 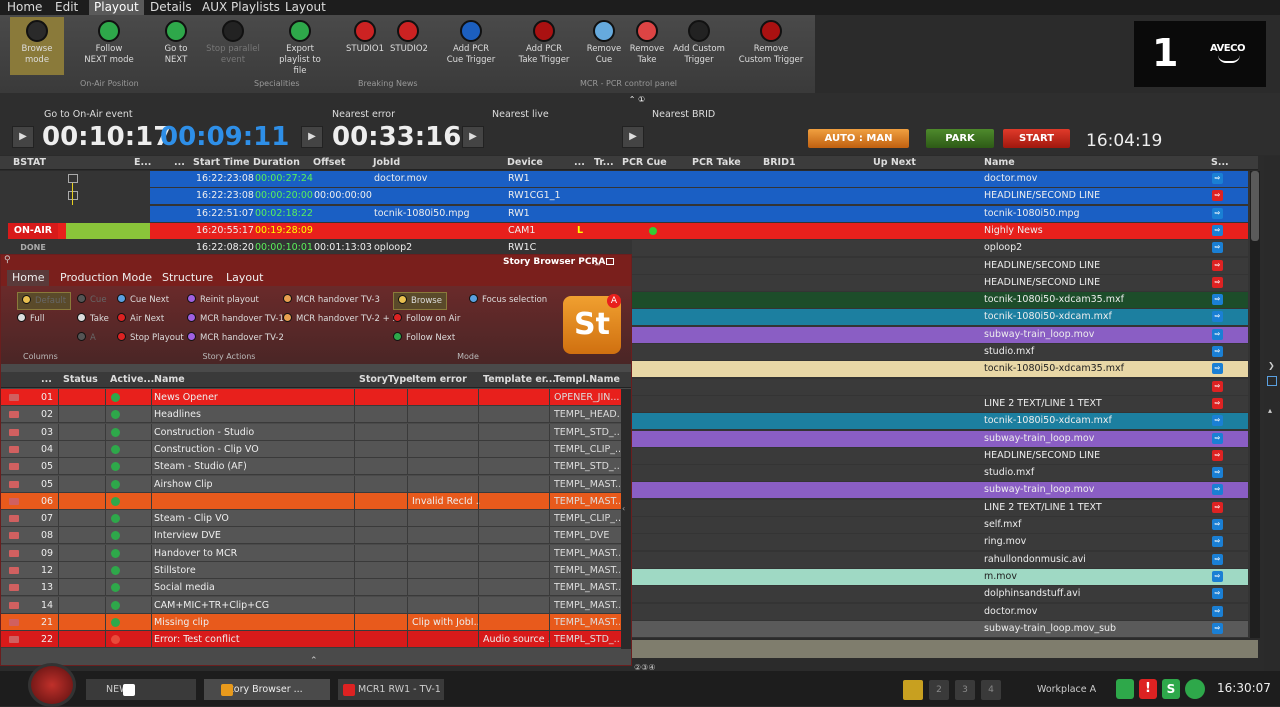 What do you see at coordinates (597, 260) in the screenshot?
I see `minimize-icon: _` at bounding box center [597, 260].